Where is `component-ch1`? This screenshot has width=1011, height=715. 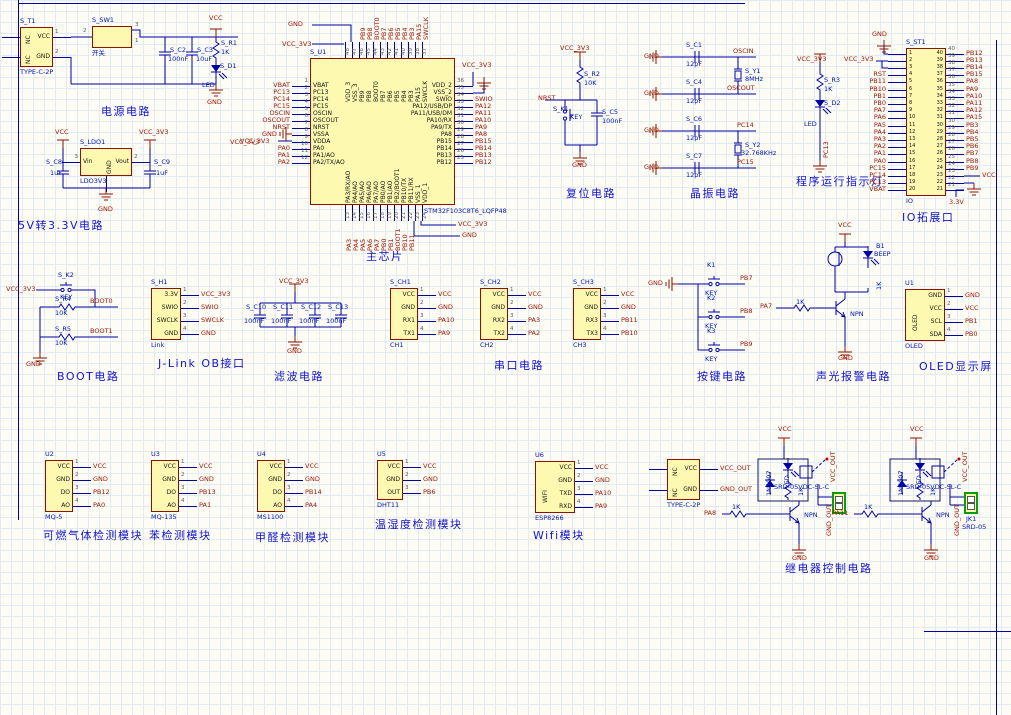 component-ch1 is located at coordinates (404, 314).